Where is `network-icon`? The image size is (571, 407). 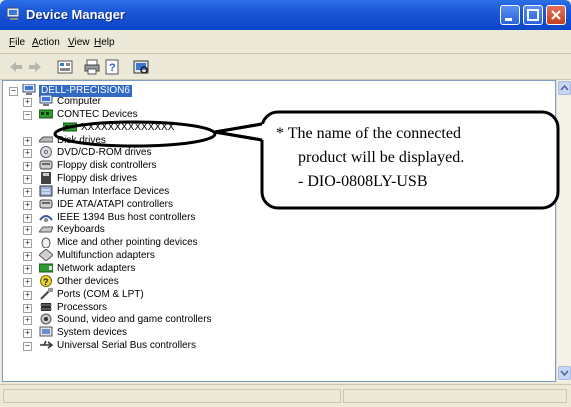
network-icon is located at coordinates (46, 268).